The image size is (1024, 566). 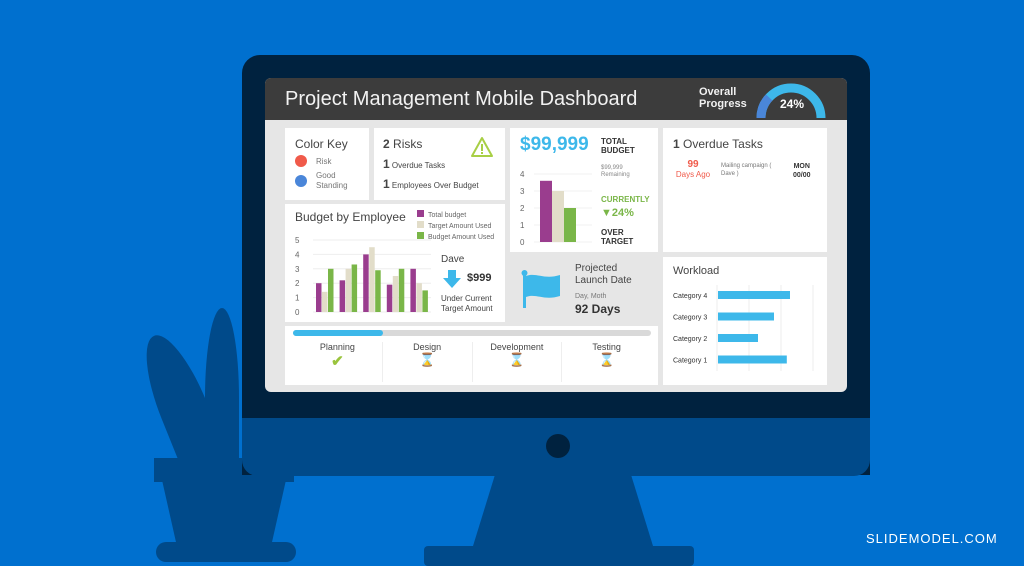 What do you see at coordinates (482, 147) in the screenshot?
I see `warning-icon` at bounding box center [482, 147].